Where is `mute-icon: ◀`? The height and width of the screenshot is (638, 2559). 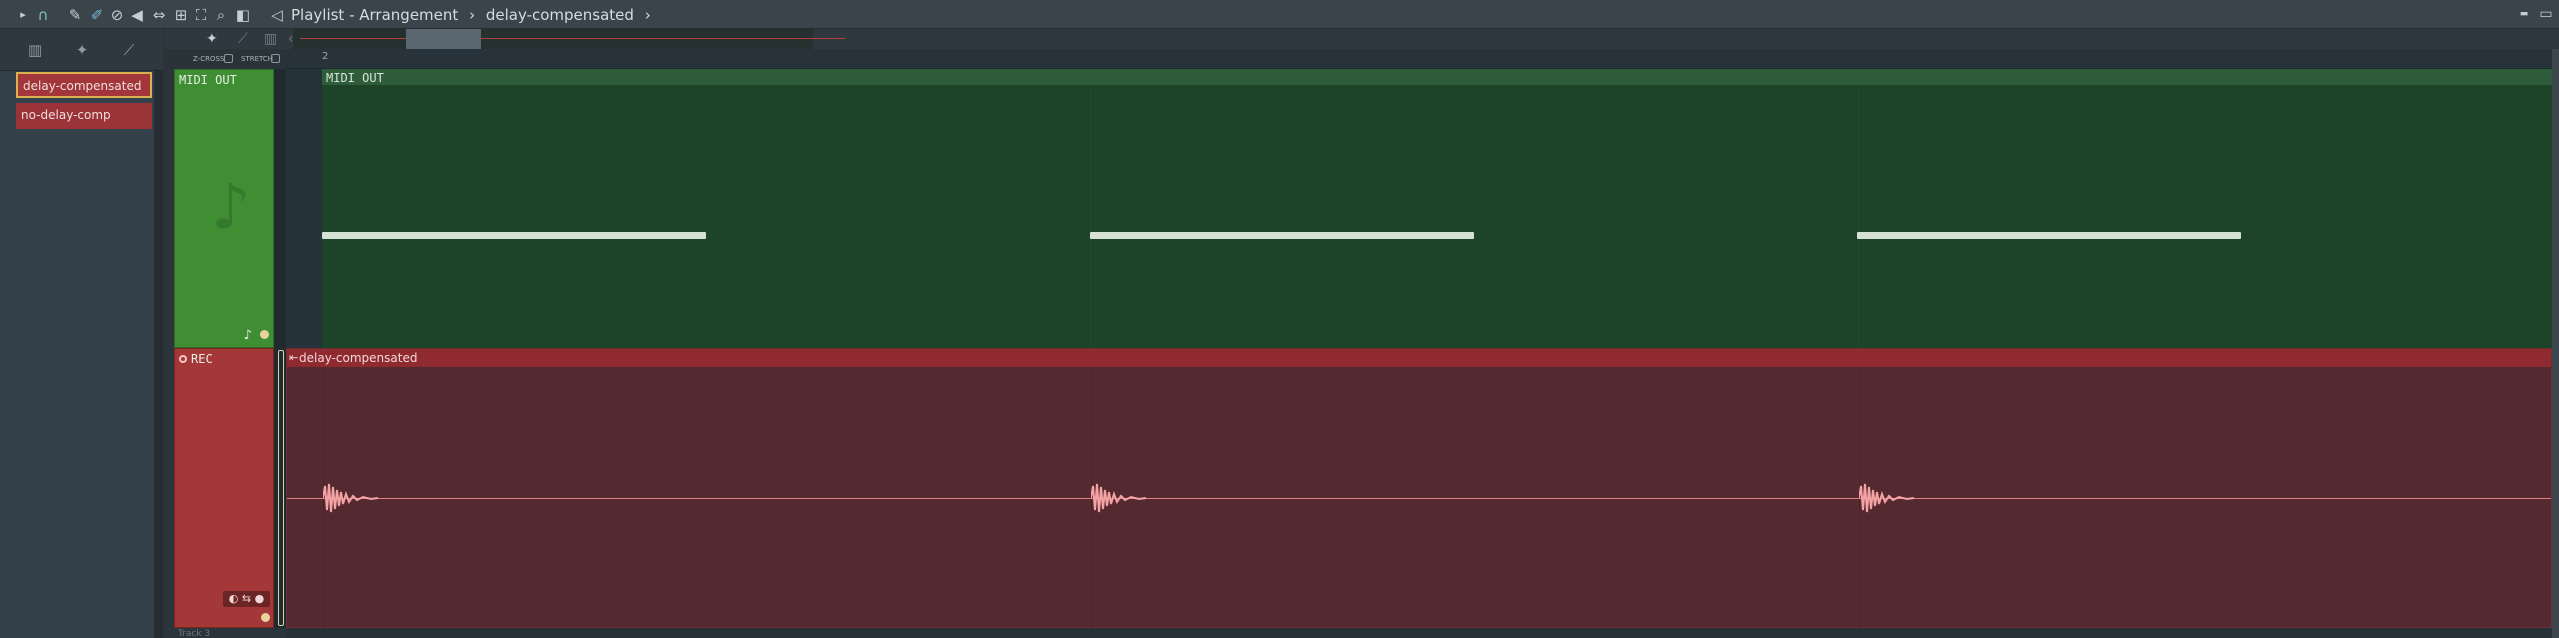 mute-icon: ◀ is located at coordinates (137, 15).